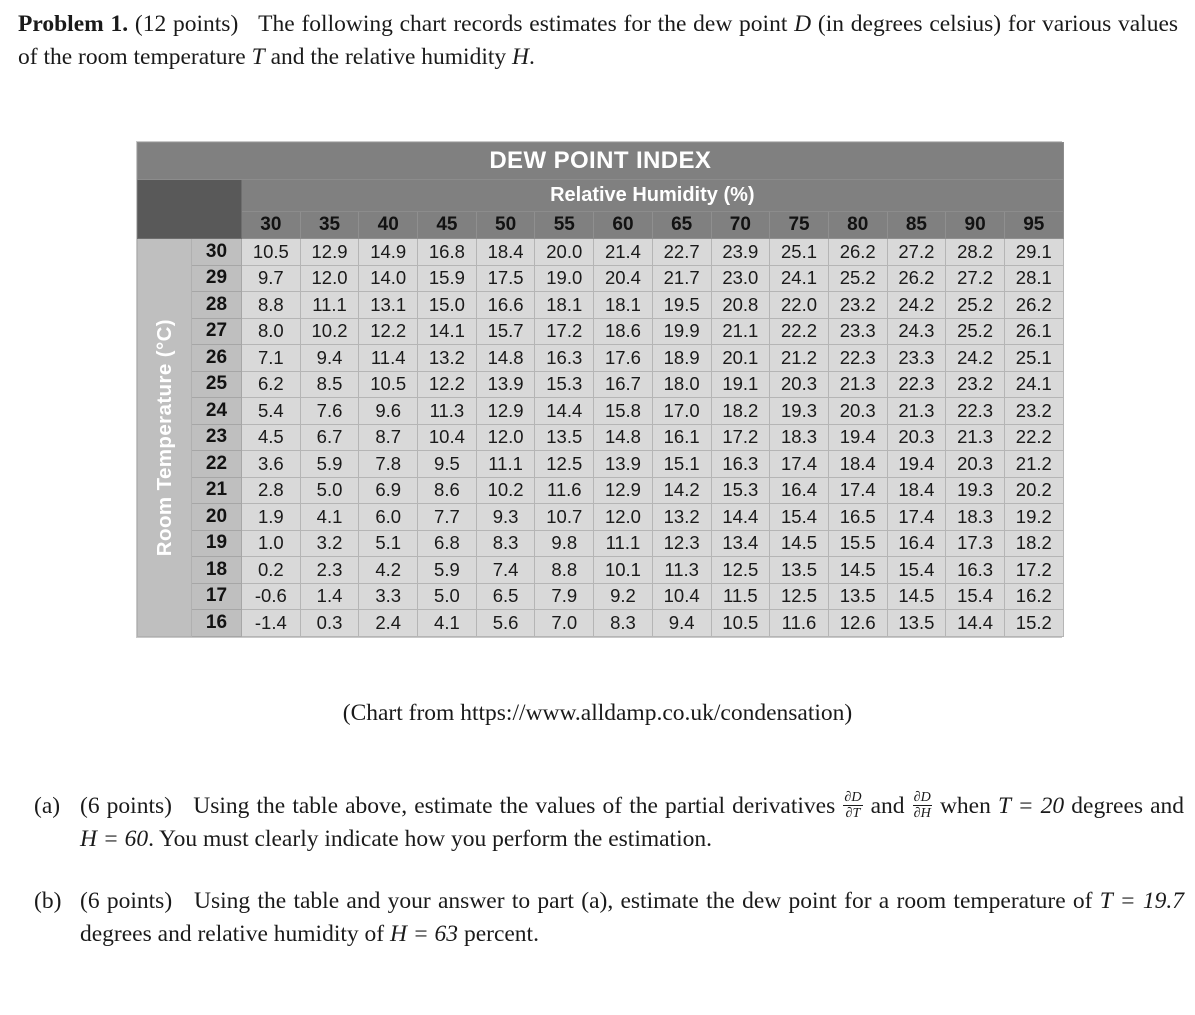  What do you see at coordinates (623, 358) in the screenshot?
I see `dew-point-cell: 17.6` at bounding box center [623, 358].